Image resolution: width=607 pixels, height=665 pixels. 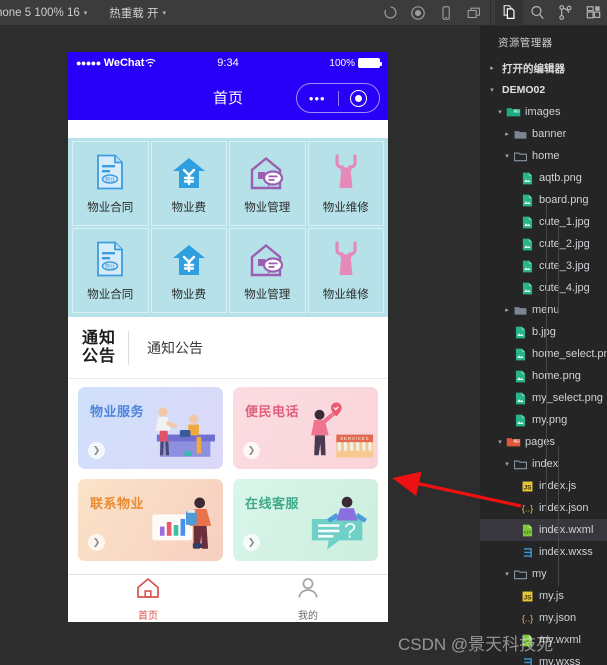 I want to click on phone-status-bar: ●●●●● WeChat 9:34 100%, so click(x=228, y=63).